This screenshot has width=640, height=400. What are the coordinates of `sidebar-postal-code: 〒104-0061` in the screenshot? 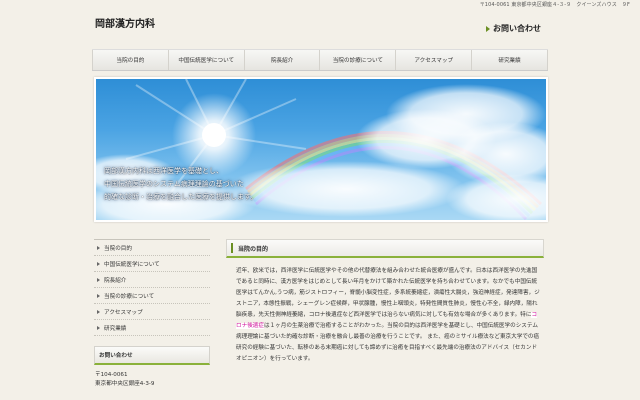 It's located at (111, 375).